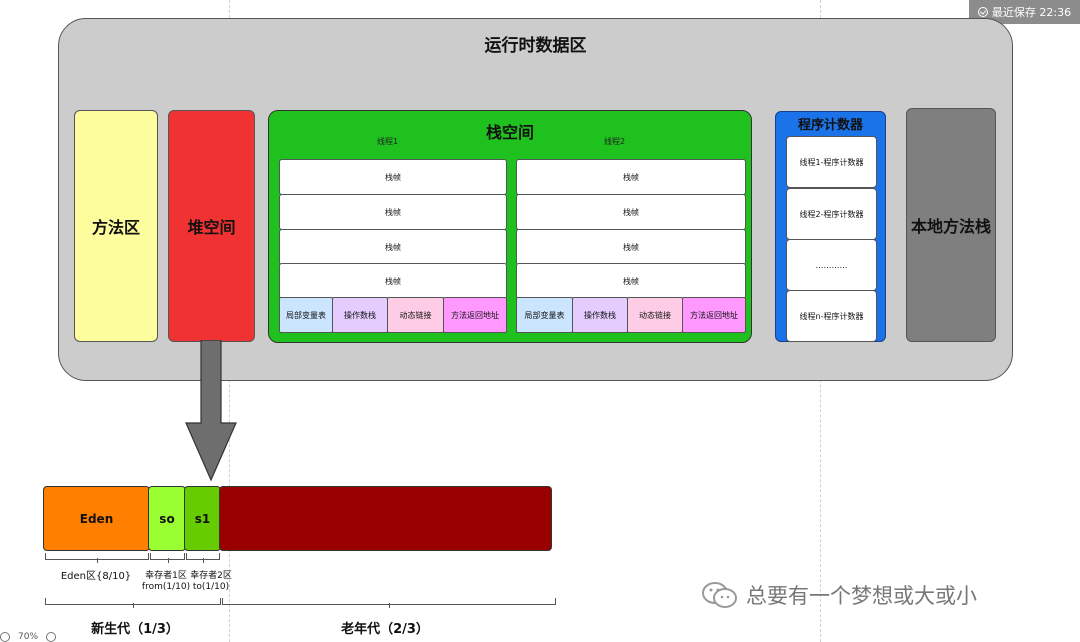 The height and width of the screenshot is (642, 1080). I want to click on pc-item: 线程1-程序计数器, so click(831, 162).